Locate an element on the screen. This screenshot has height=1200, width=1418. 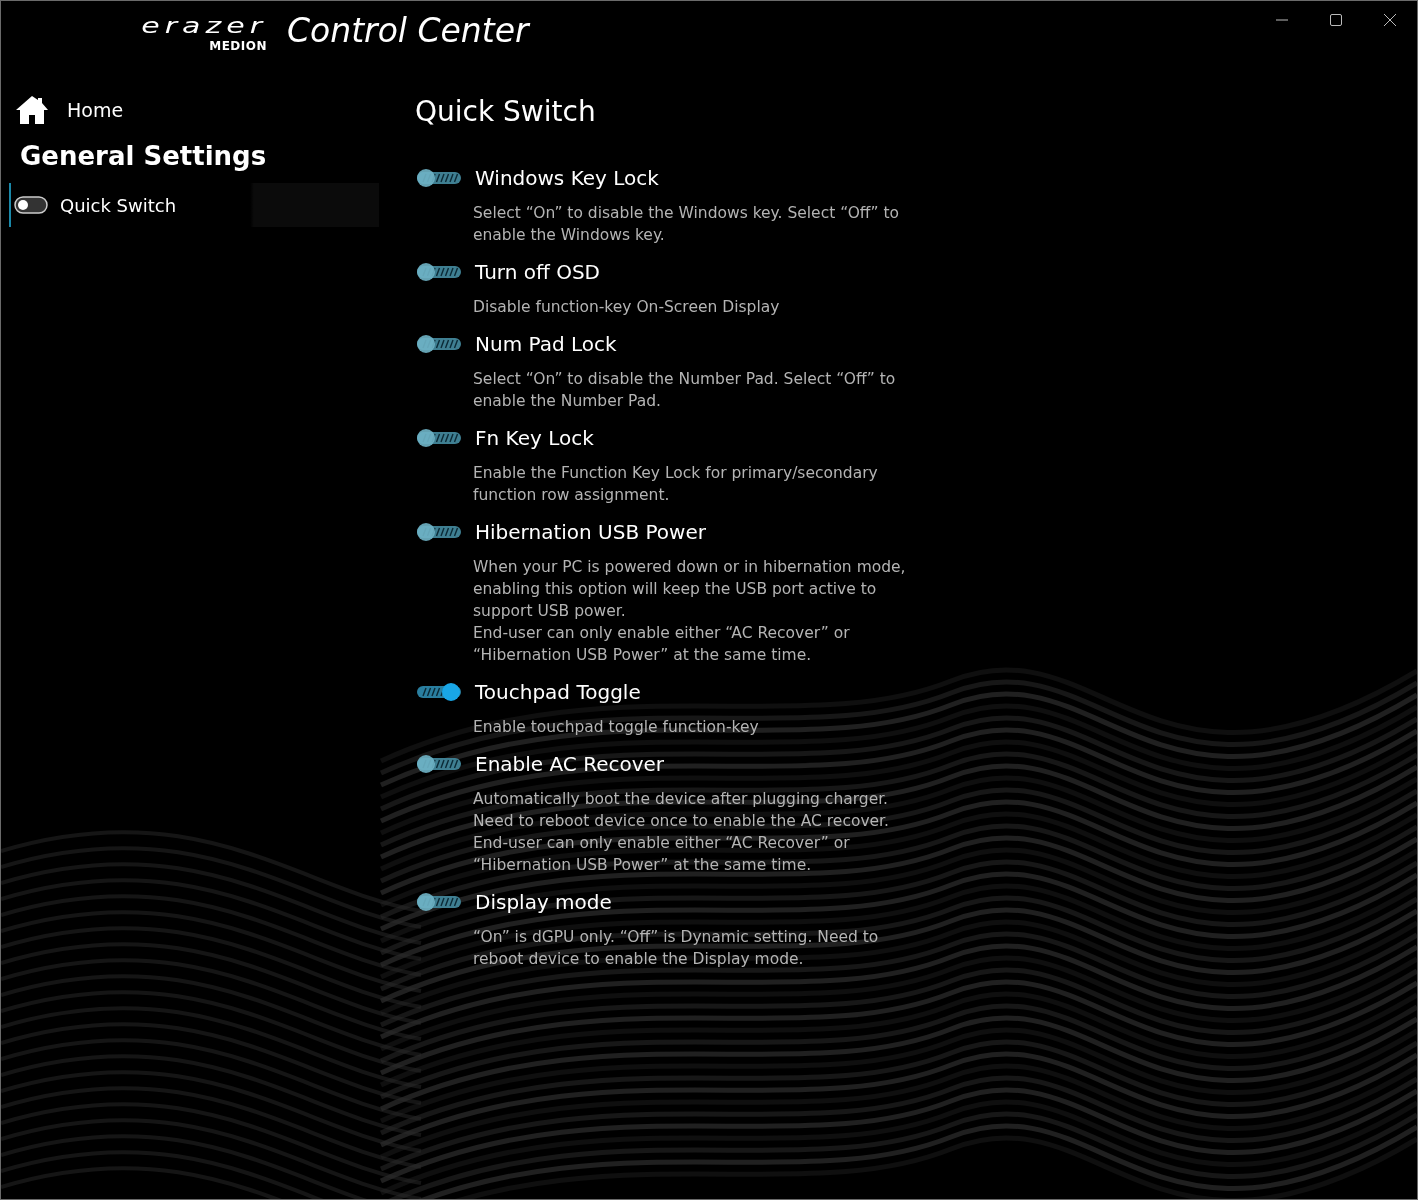
home-link: Home is located at coordinates (198, 110).